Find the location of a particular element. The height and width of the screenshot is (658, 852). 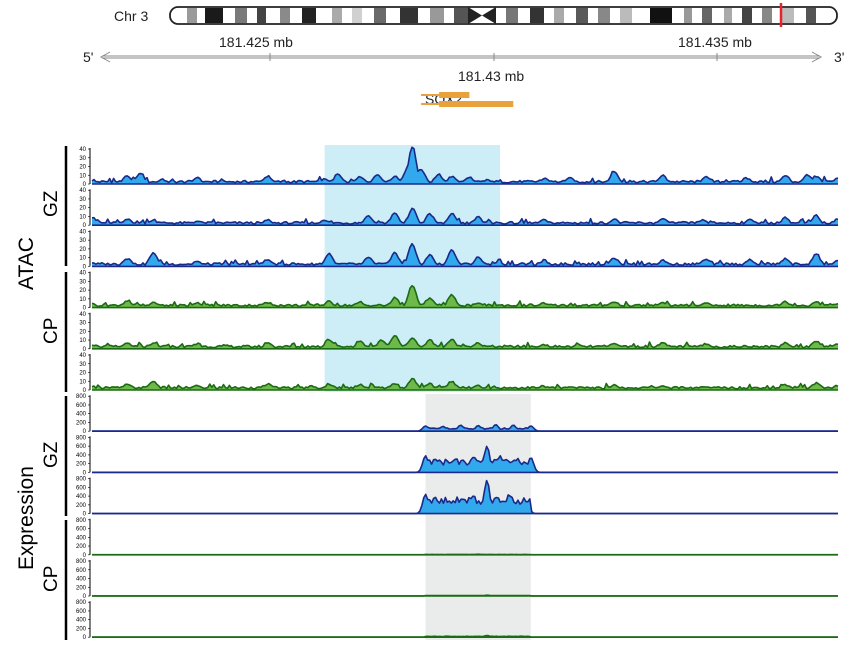

tick-label-181-425: 181.425 mb is located at coordinates (256, 42).